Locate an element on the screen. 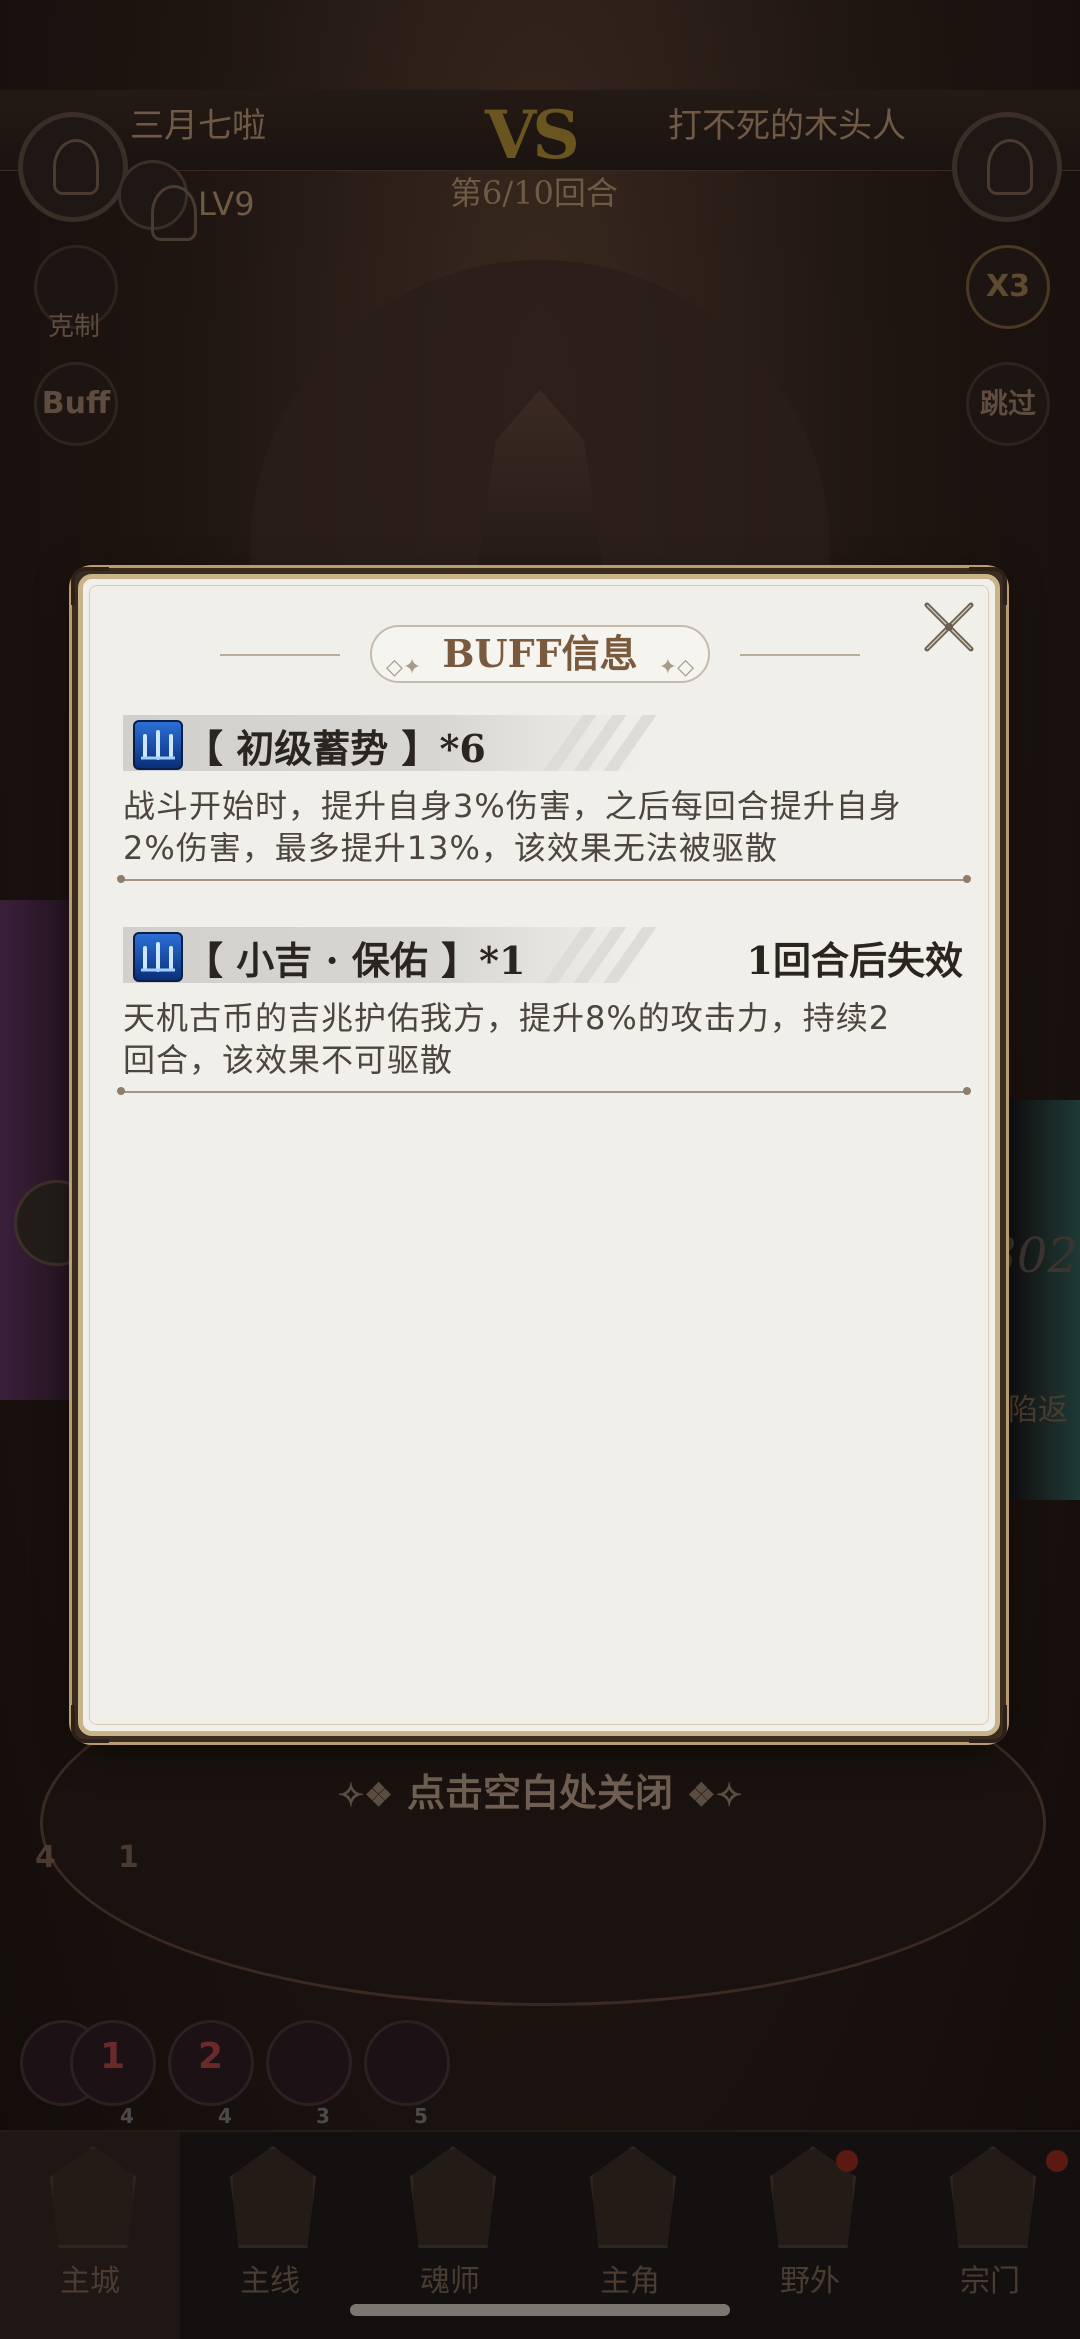 Image resolution: width=1080 pixels, height=2339 pixels. title-divider-right is located at coordinates (800, 655).